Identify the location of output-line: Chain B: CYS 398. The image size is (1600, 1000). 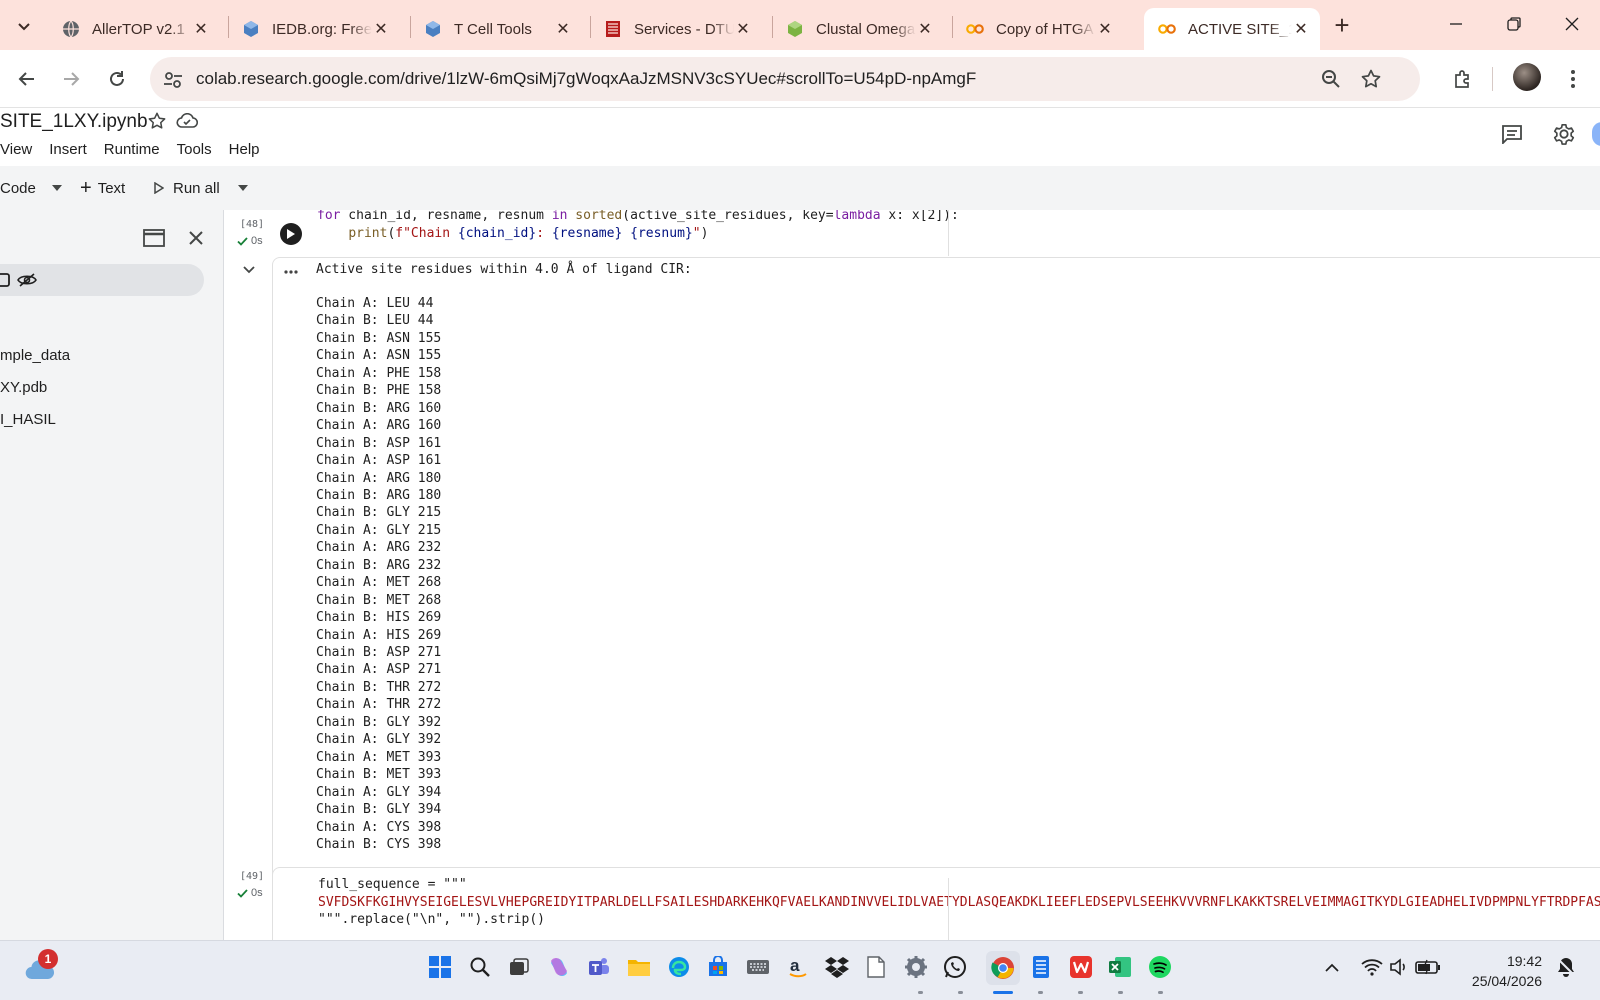
(379, 844).